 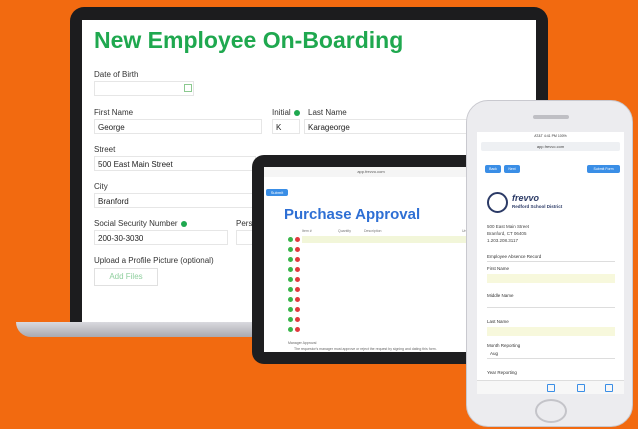 I want to click on month-select: Aug, so click(x=551, y=354).